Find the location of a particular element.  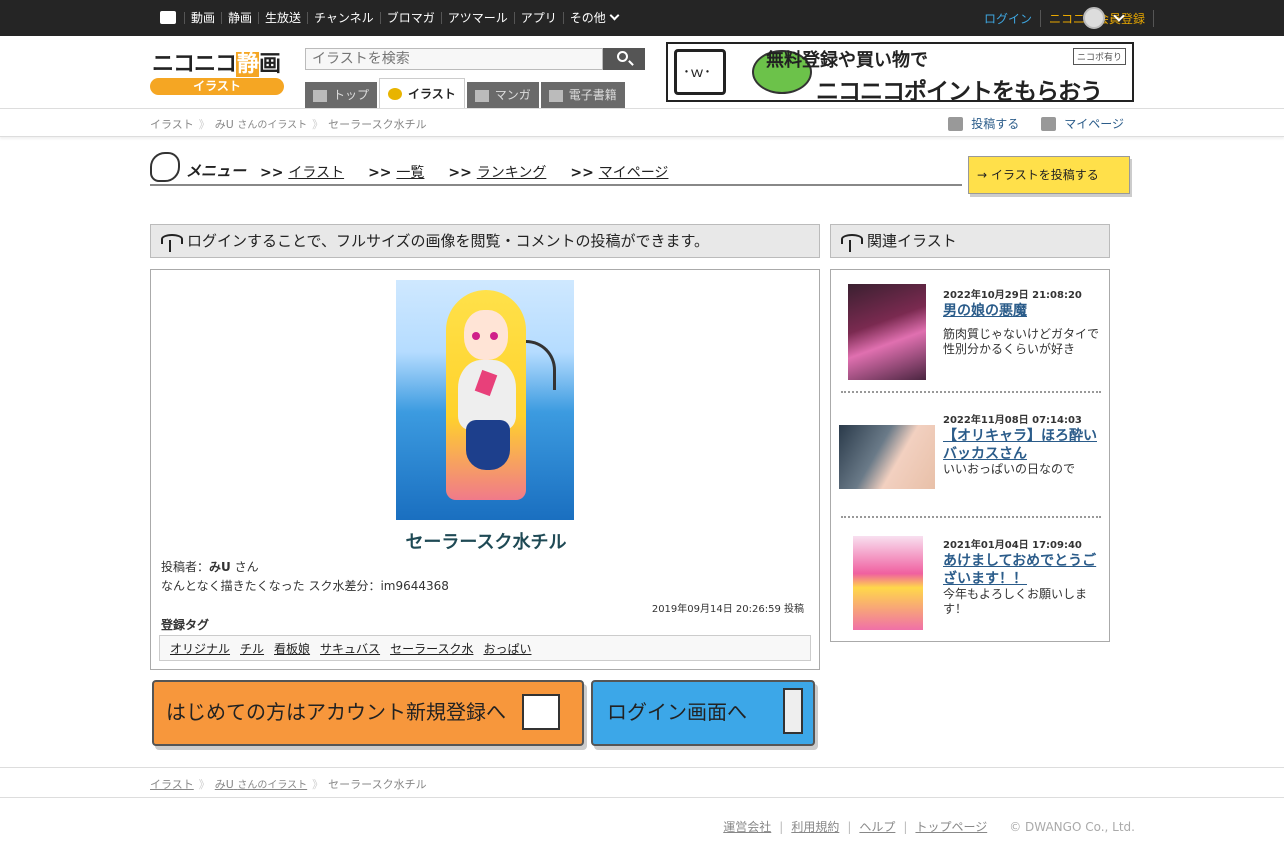

breadcrumb: イラスト 》 みU さんのイラスト 》 セーラースク水チル is located at coordinates (288, 123).